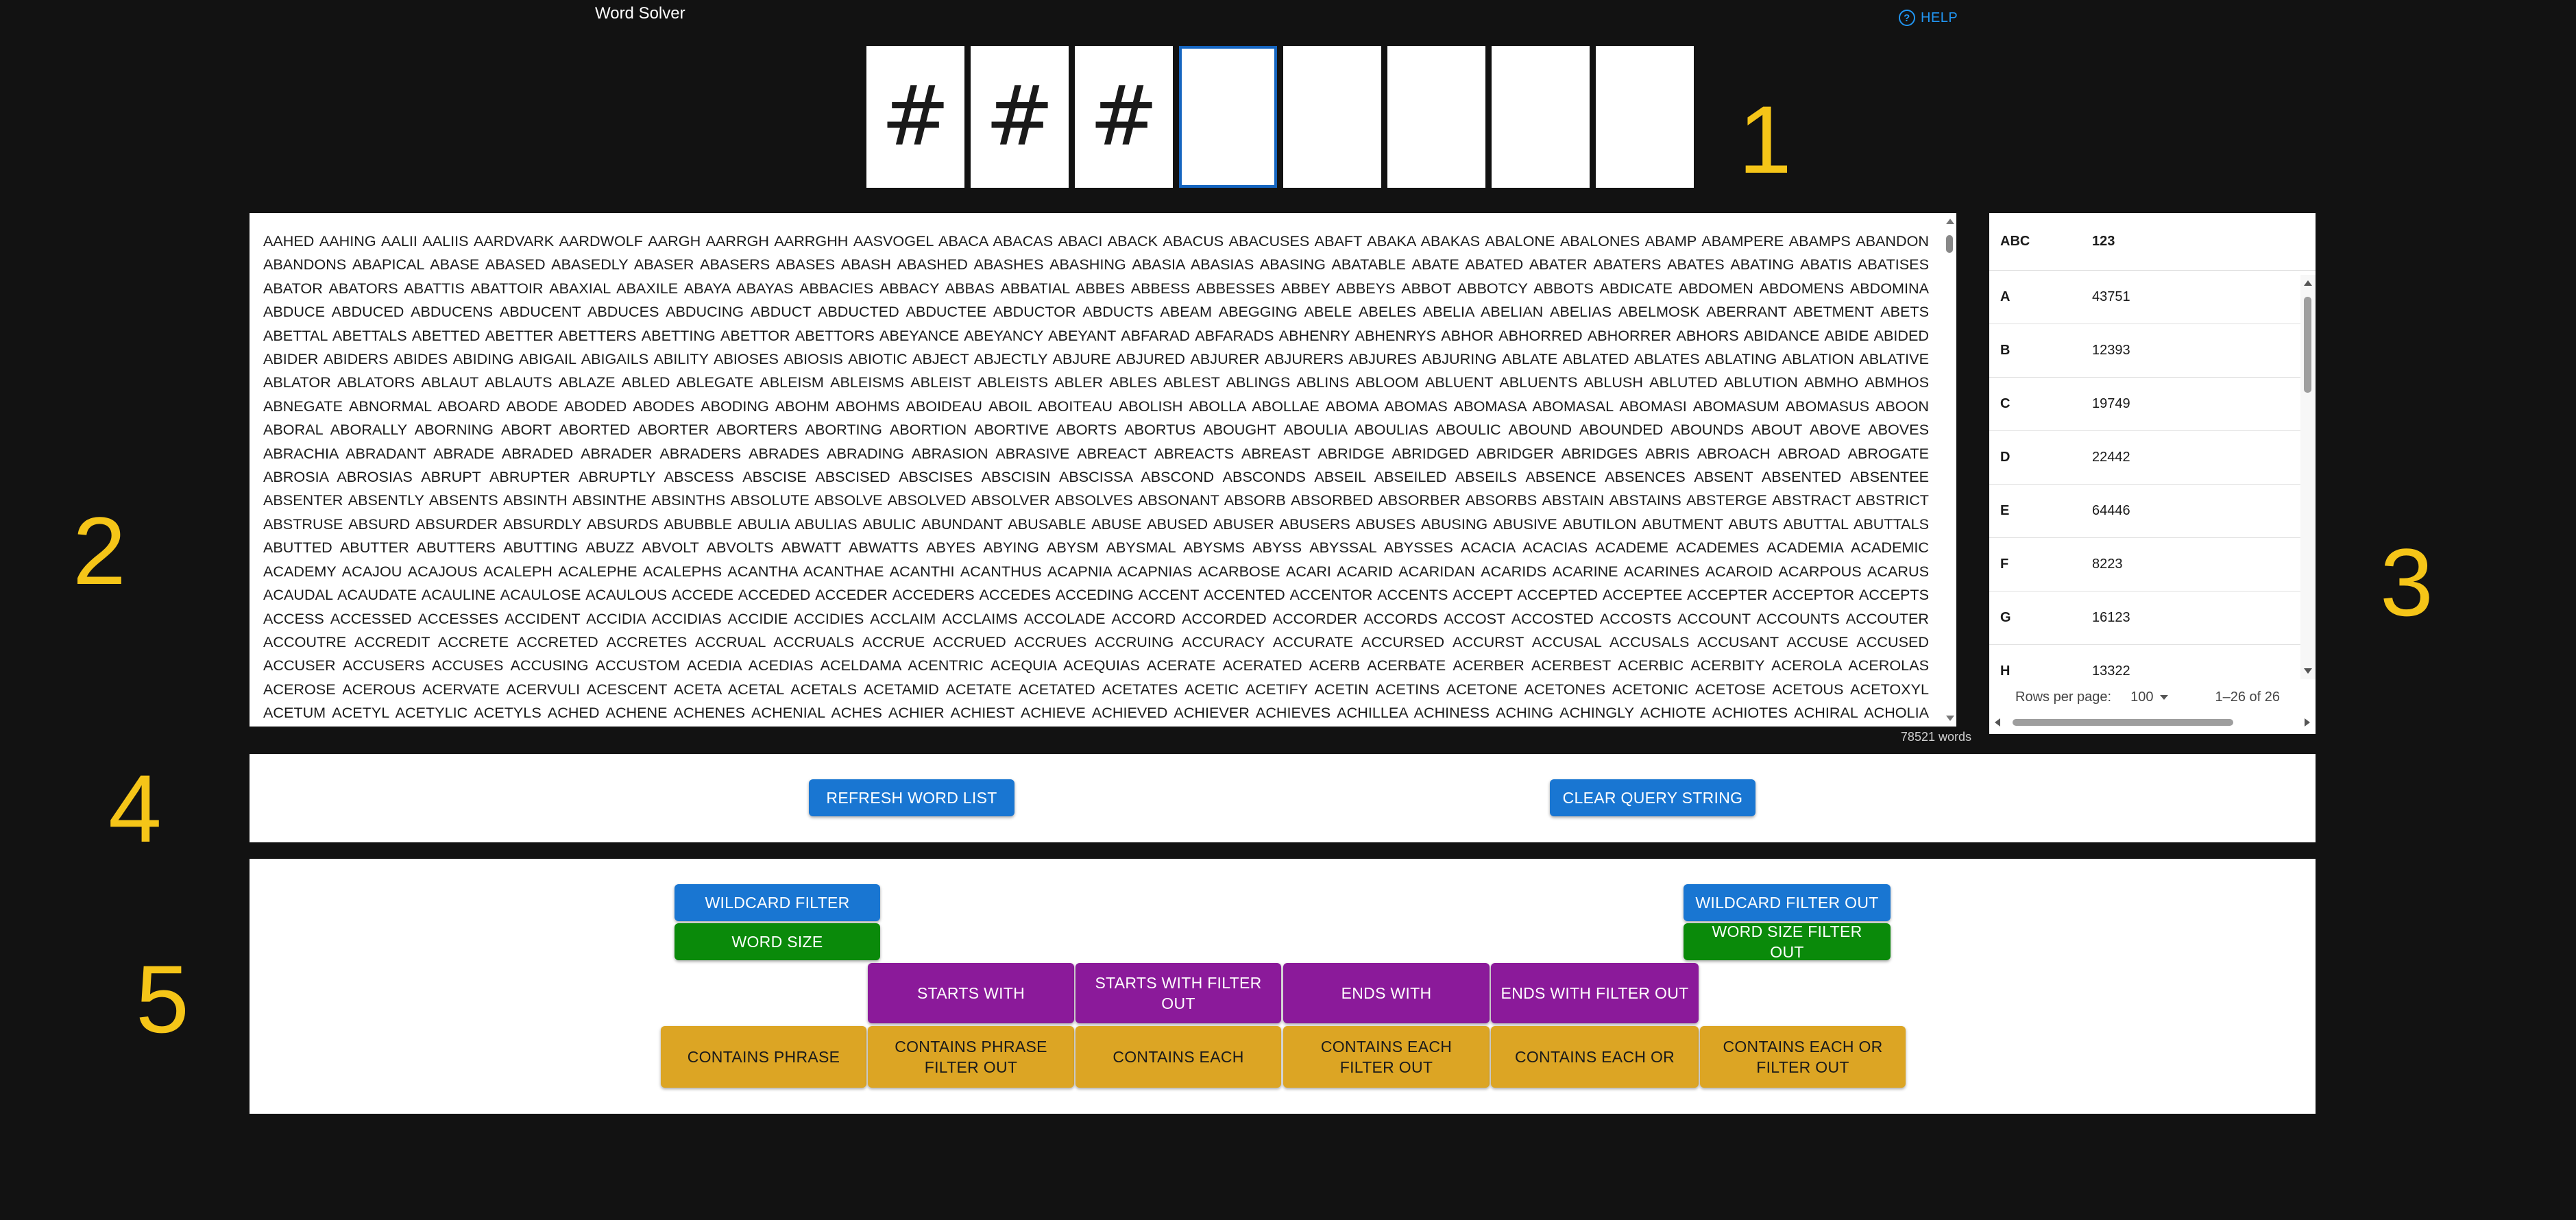 Image resolution: width=2576 pixels, height=1220 pixels. What do you see at coordinates (2111, 617) in the screenshot?
I see `row-count: 16123` at bounding box center [2111, 617].